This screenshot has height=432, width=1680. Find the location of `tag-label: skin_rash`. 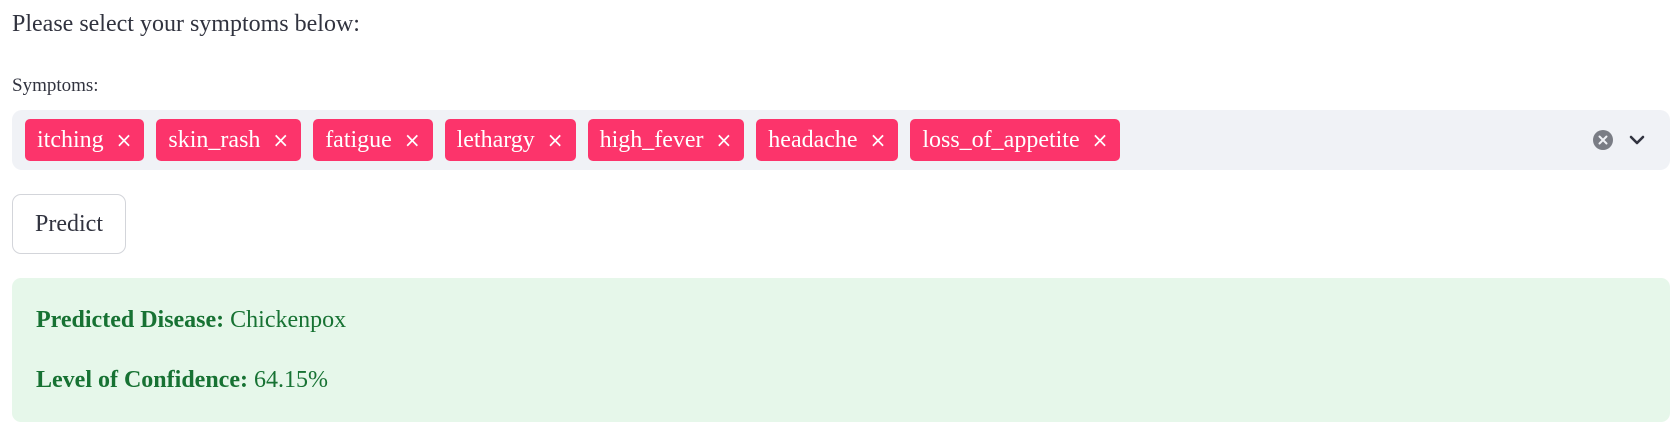

tag-label: skin_rash is located at coordinates (214, 140).